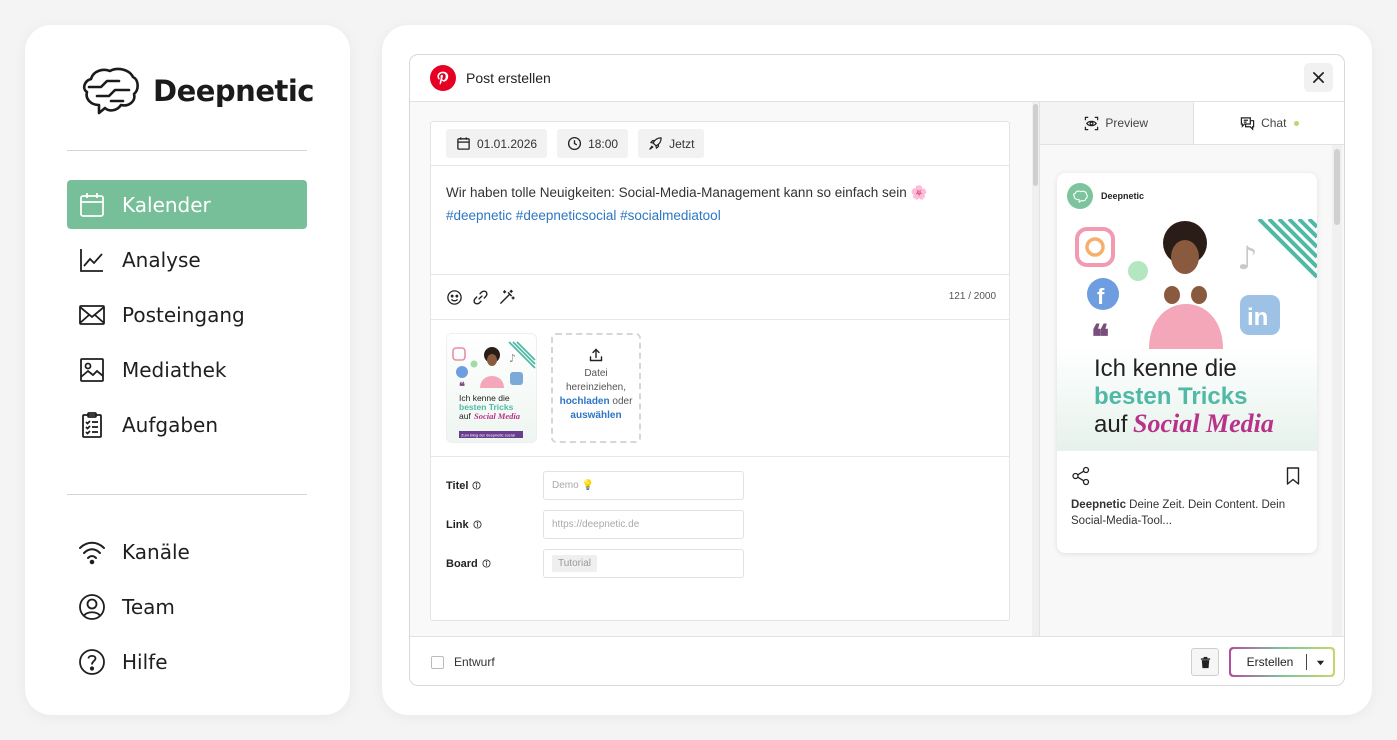 This screenshot has width=1397, height=740. What do you see at coordinates (480, 297) in the screenshot?
I see `link-icon` at bounding box center [480, 297].